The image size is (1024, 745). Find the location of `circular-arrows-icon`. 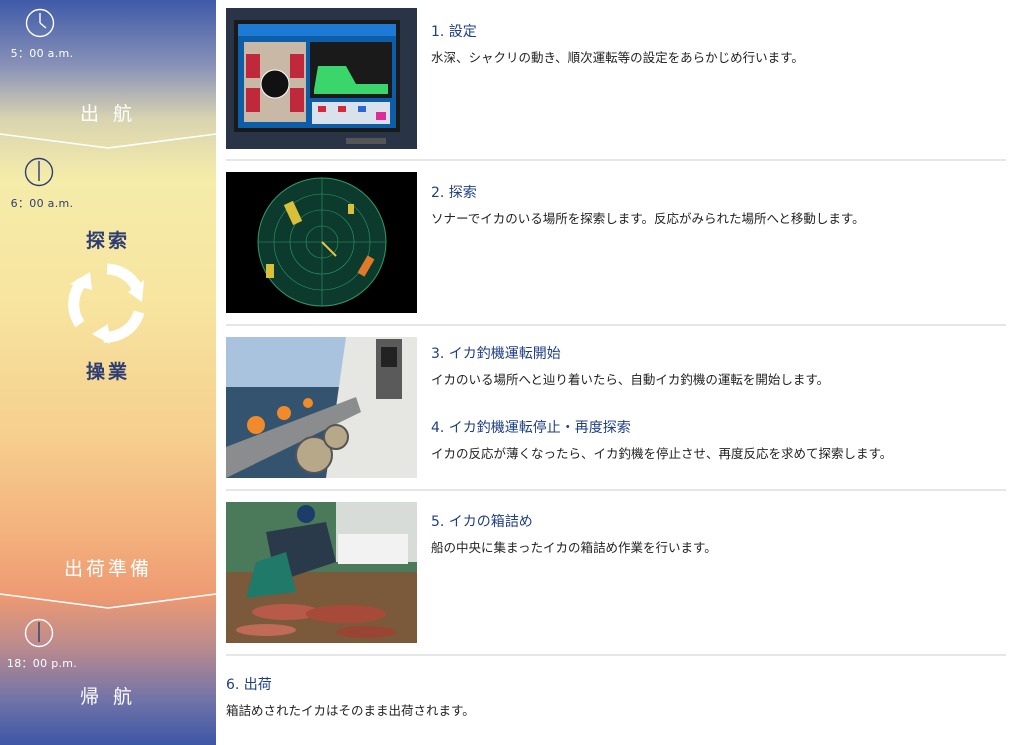

circular-arrows-icon is located at coordinates (106, 303).